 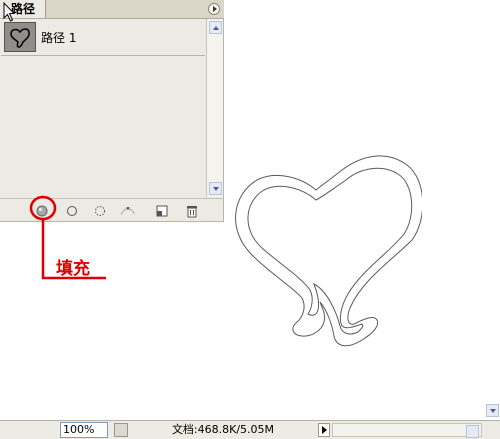 What do you see at coordinates (214, 108) in the screenshot?
I see `panel-vertical-scrollbar` at bounding box center [214, 108].